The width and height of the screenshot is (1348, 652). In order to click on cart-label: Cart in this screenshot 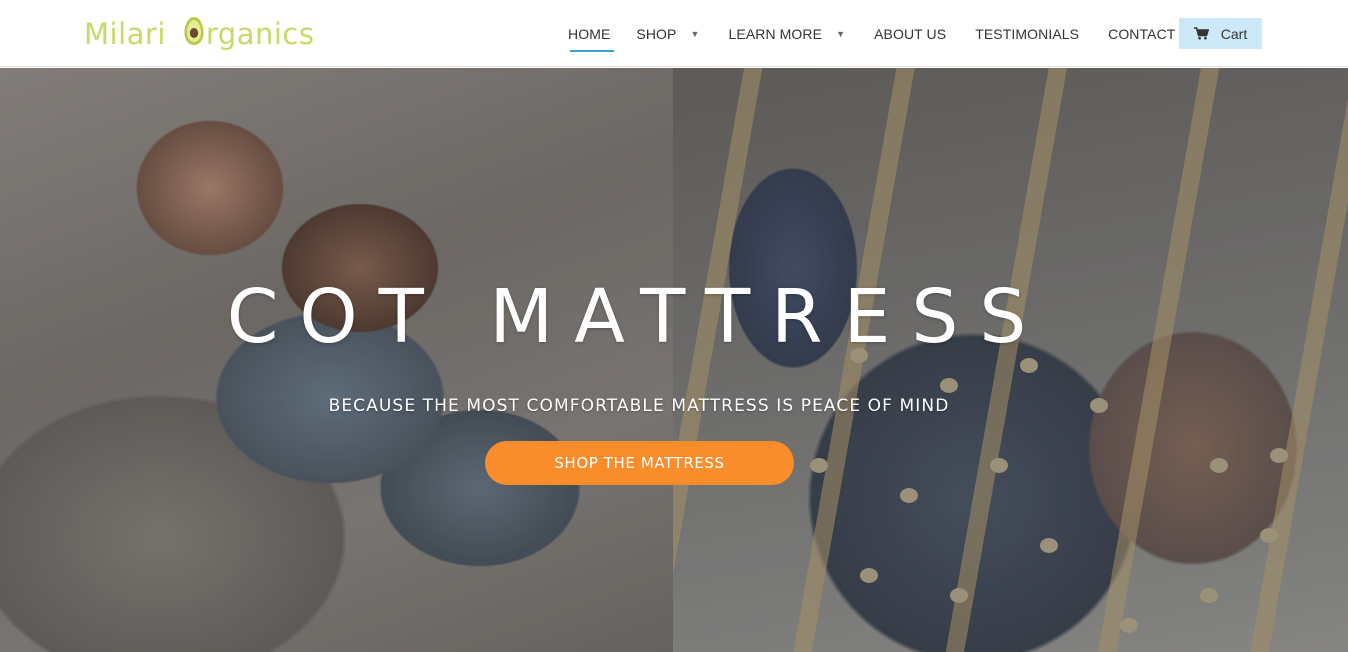, I will do `click(1234, 33)`.